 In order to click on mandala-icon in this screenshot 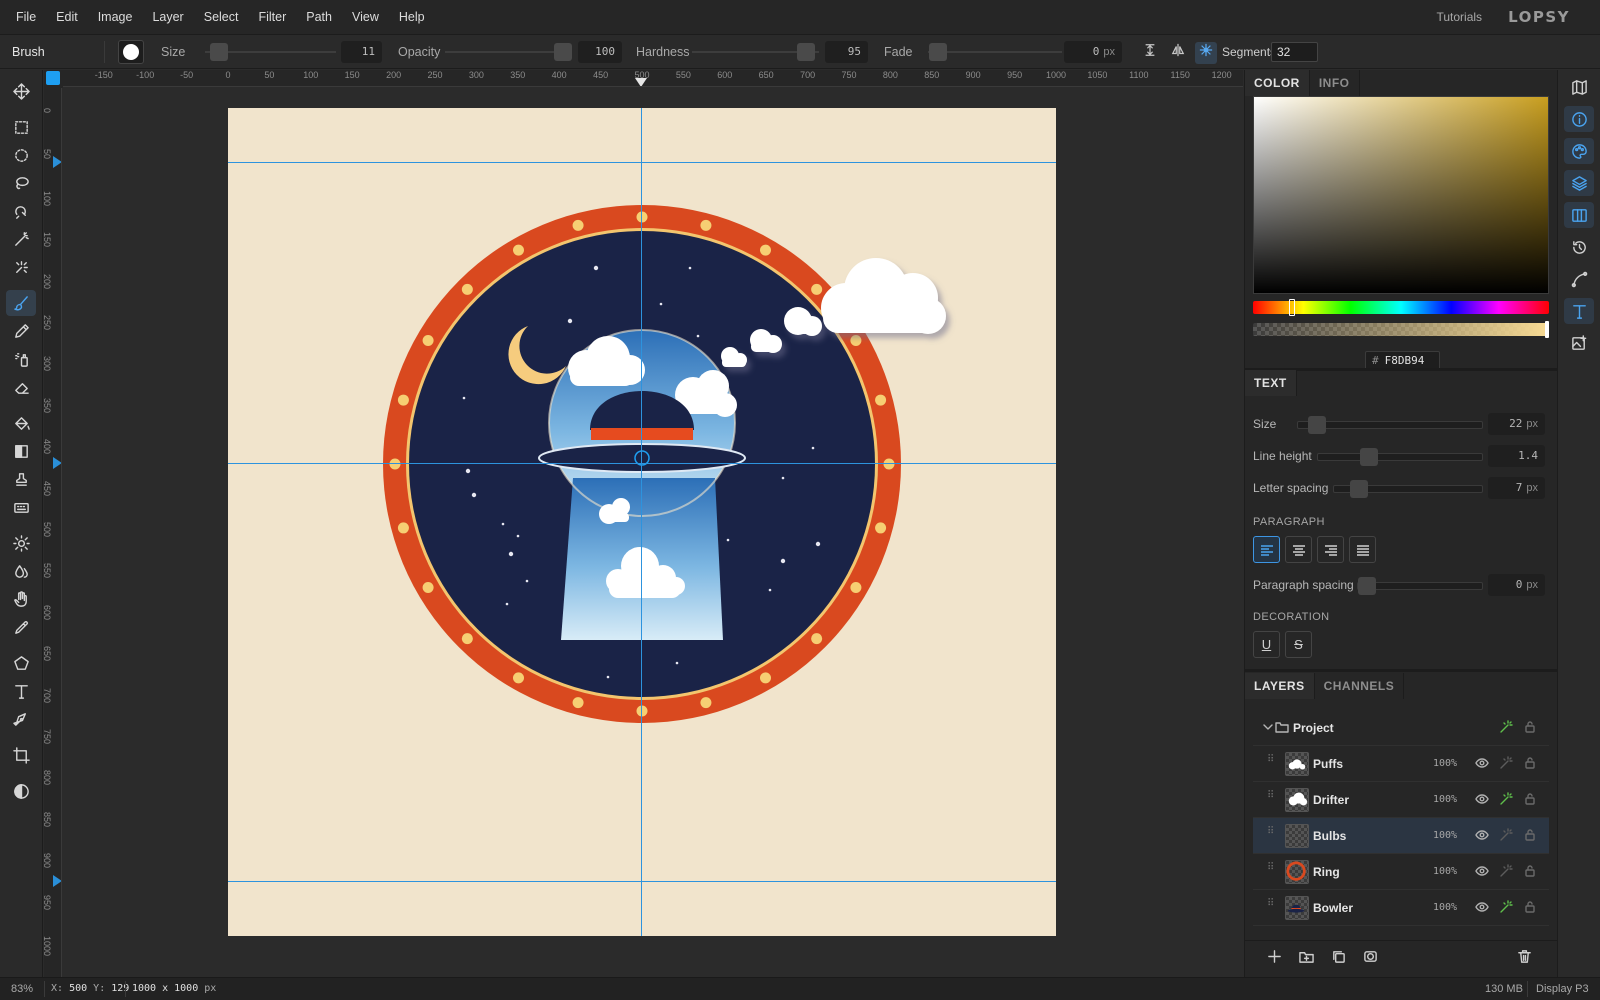, I will do `click(1206, 53)`.